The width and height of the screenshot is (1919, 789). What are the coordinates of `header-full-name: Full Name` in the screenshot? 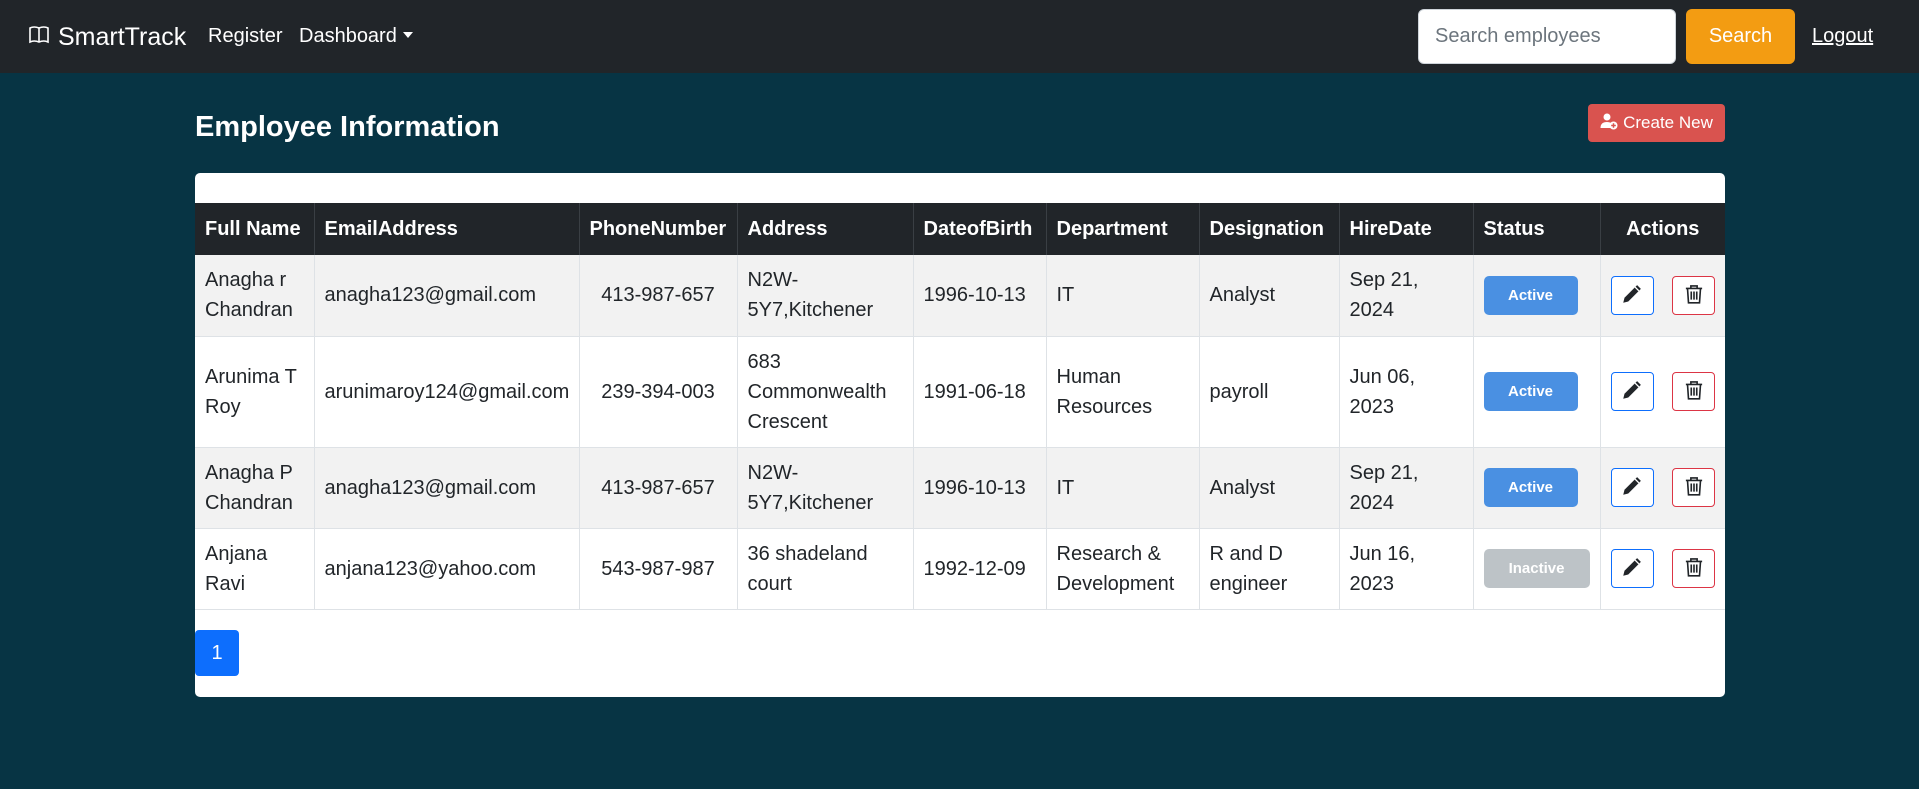 It's located at (255, 229).